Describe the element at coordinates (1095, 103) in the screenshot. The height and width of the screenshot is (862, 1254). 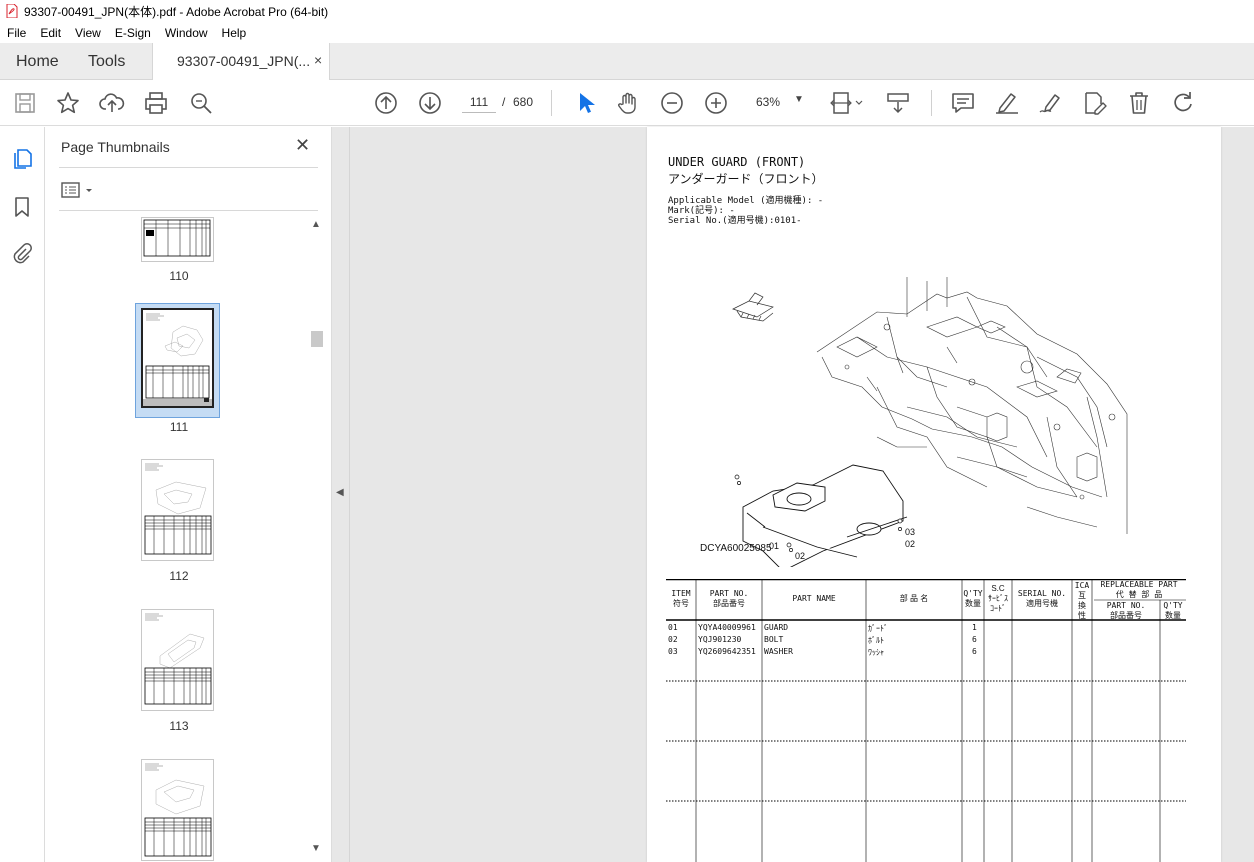
I see `edit-document-icon` at that location.